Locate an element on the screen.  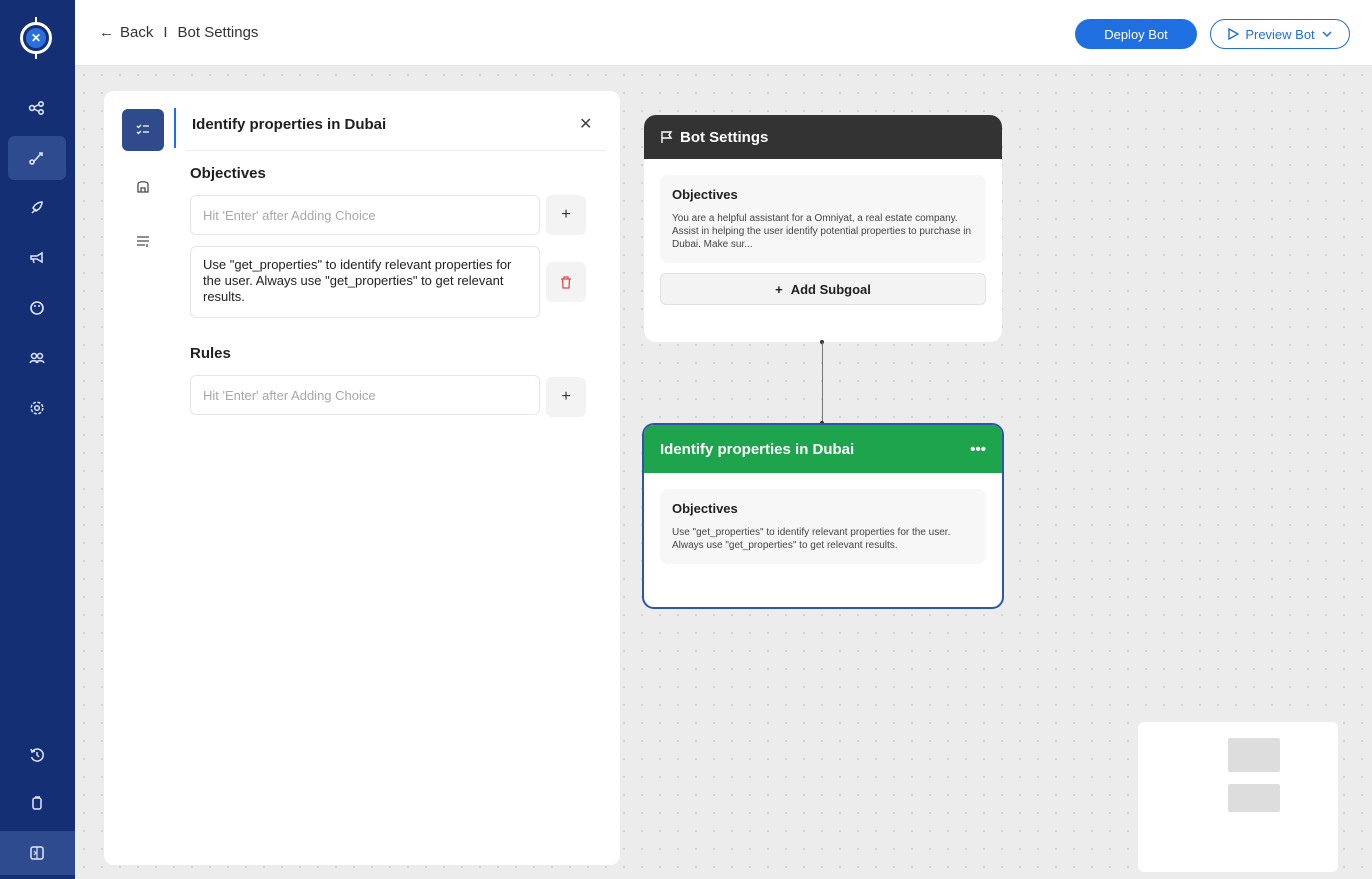
flow-icon is located at coordinates (36, 158).